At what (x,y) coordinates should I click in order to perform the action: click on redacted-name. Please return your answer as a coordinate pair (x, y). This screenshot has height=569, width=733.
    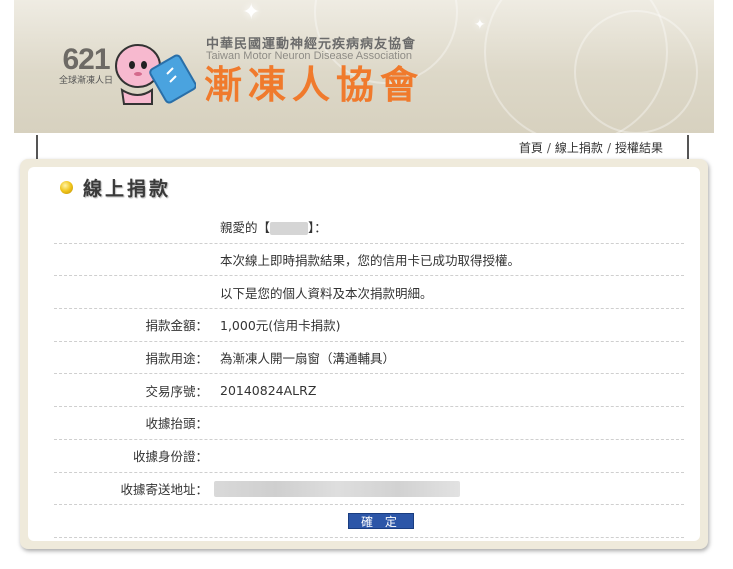
    Looking at the image, I should click on (289, 229).